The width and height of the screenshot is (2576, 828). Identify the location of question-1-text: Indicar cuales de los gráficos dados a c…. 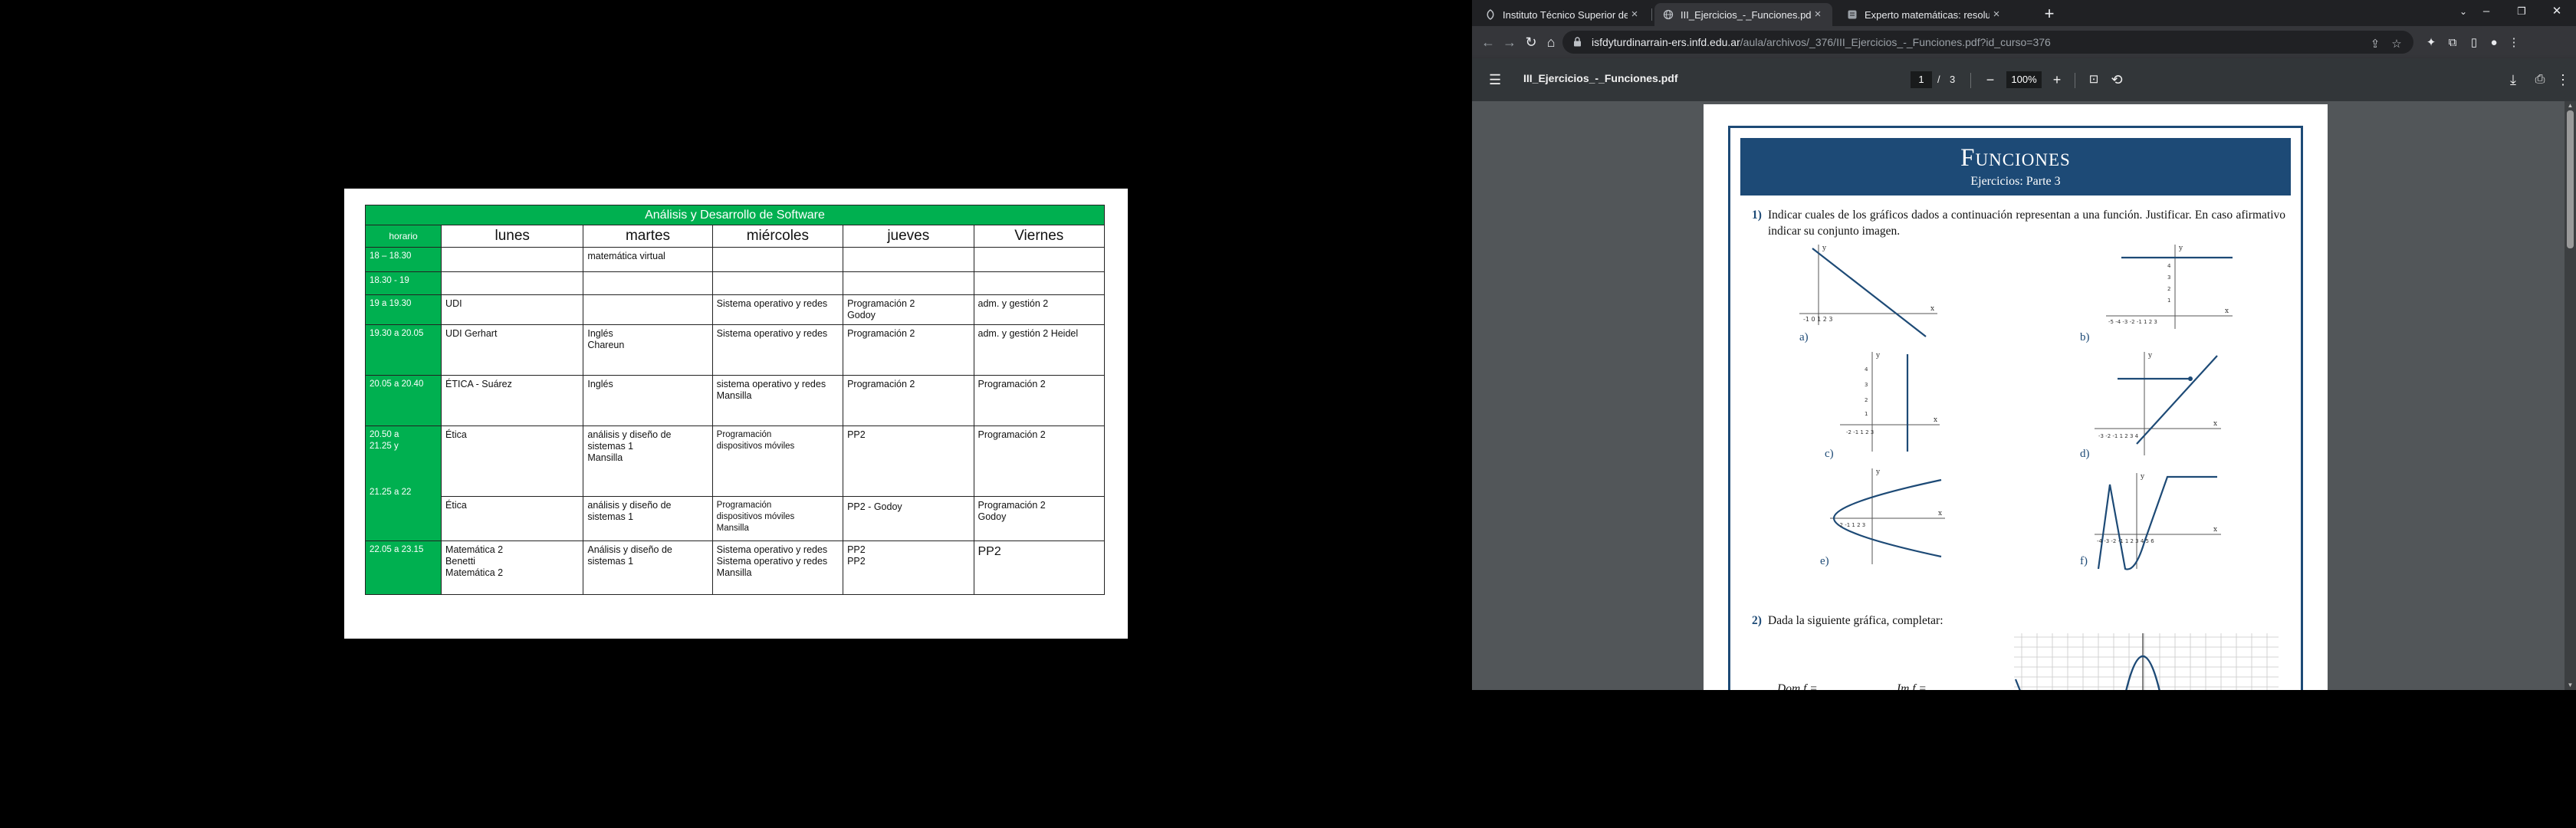
(2027, 224).